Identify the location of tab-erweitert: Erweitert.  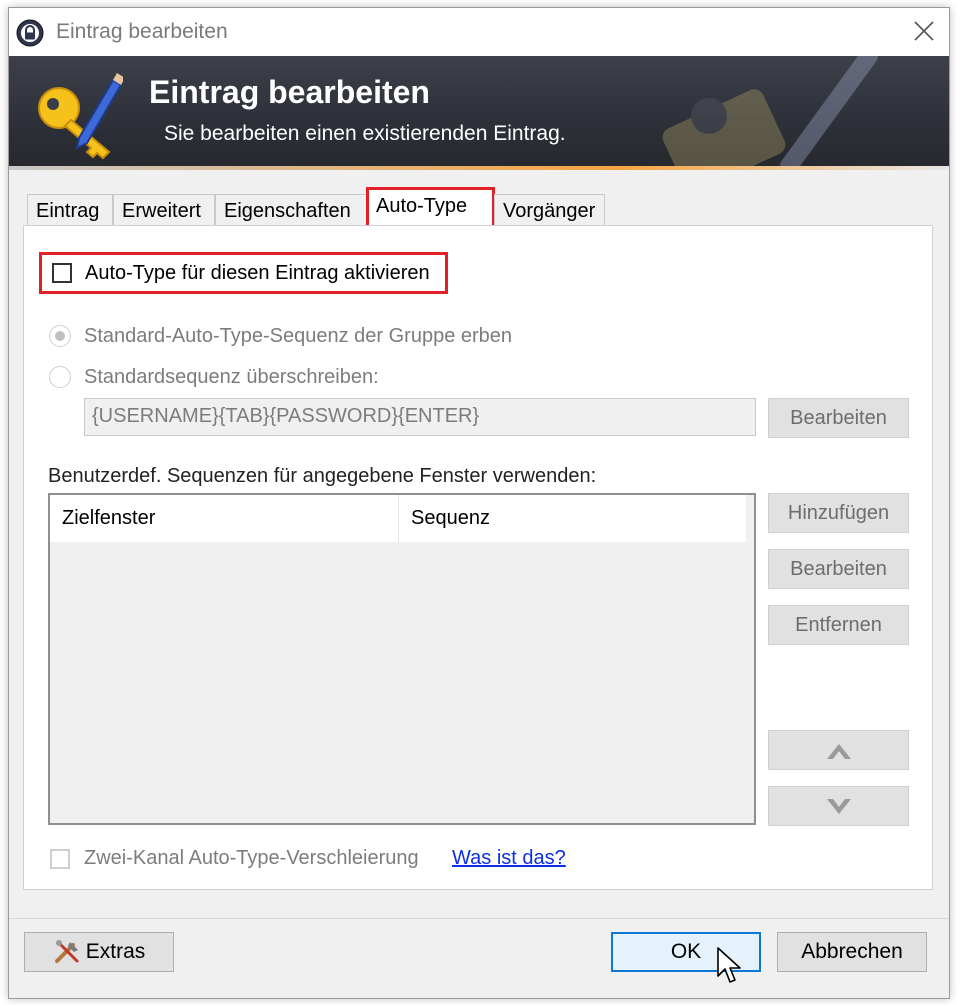
(164, 210).